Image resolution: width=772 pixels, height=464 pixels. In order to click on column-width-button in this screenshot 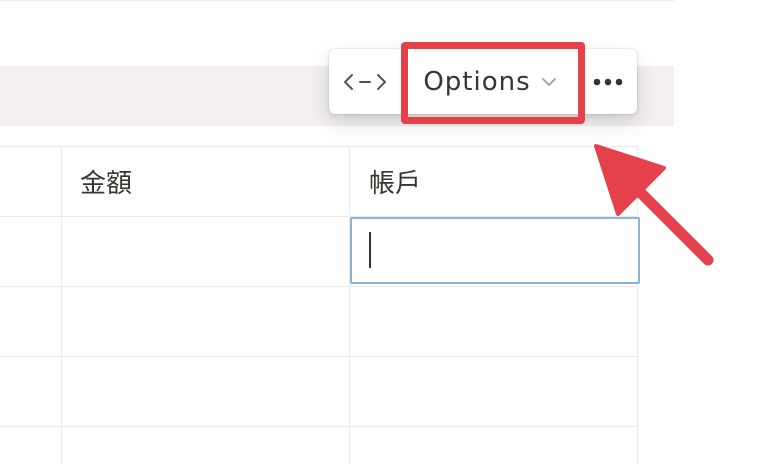, I will do `click(365, 81)`.